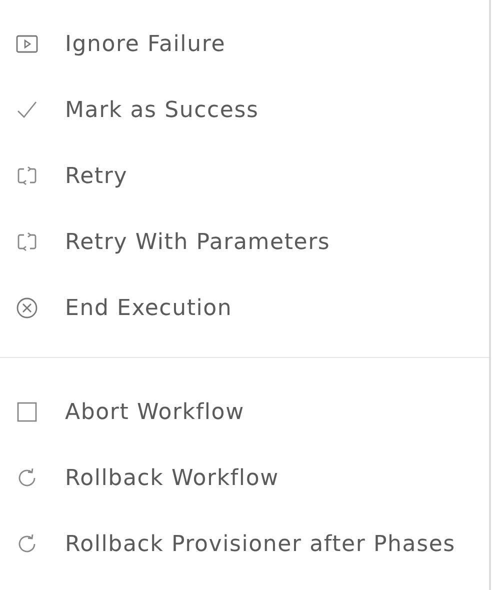  What do you see at coordinates (244, 308) in the screenshot?
I see `menu-item: End Execution` at bounding box center [244, 308].